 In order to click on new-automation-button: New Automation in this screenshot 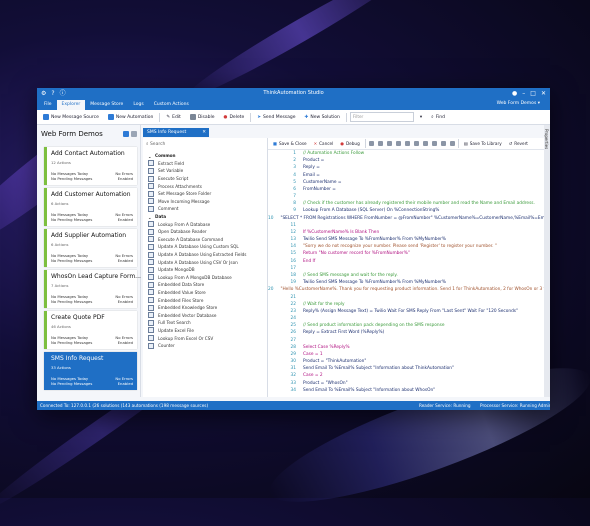, I will do `click(130, 117)`.